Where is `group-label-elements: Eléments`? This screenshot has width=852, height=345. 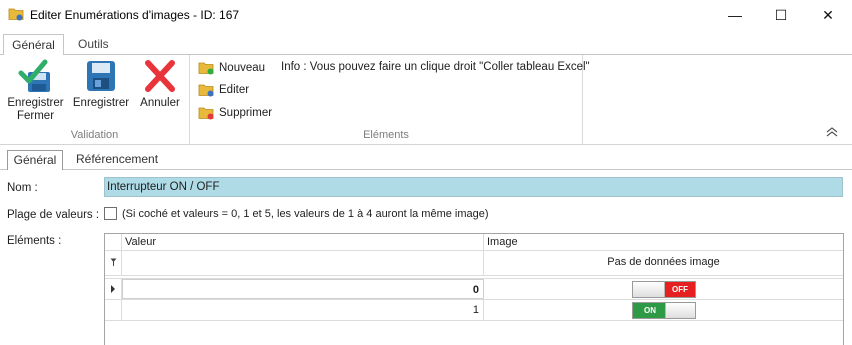
group-label-elements: Eléments is located at coordinates (386, 135).